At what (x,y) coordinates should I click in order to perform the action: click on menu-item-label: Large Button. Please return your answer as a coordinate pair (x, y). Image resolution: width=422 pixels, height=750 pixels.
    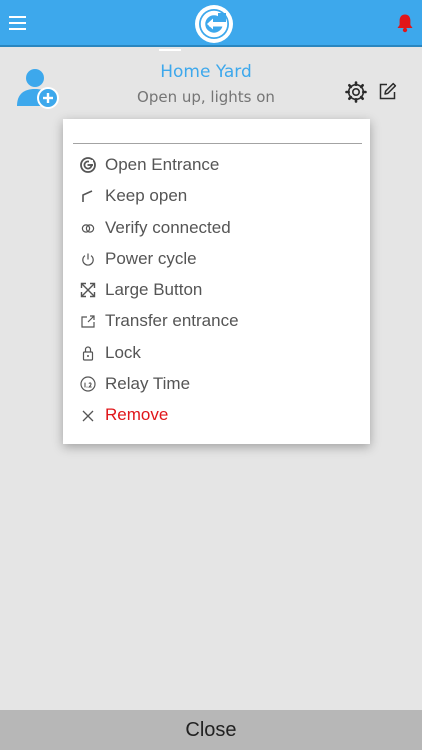
    Looking at the image, I should click on (154, 289).